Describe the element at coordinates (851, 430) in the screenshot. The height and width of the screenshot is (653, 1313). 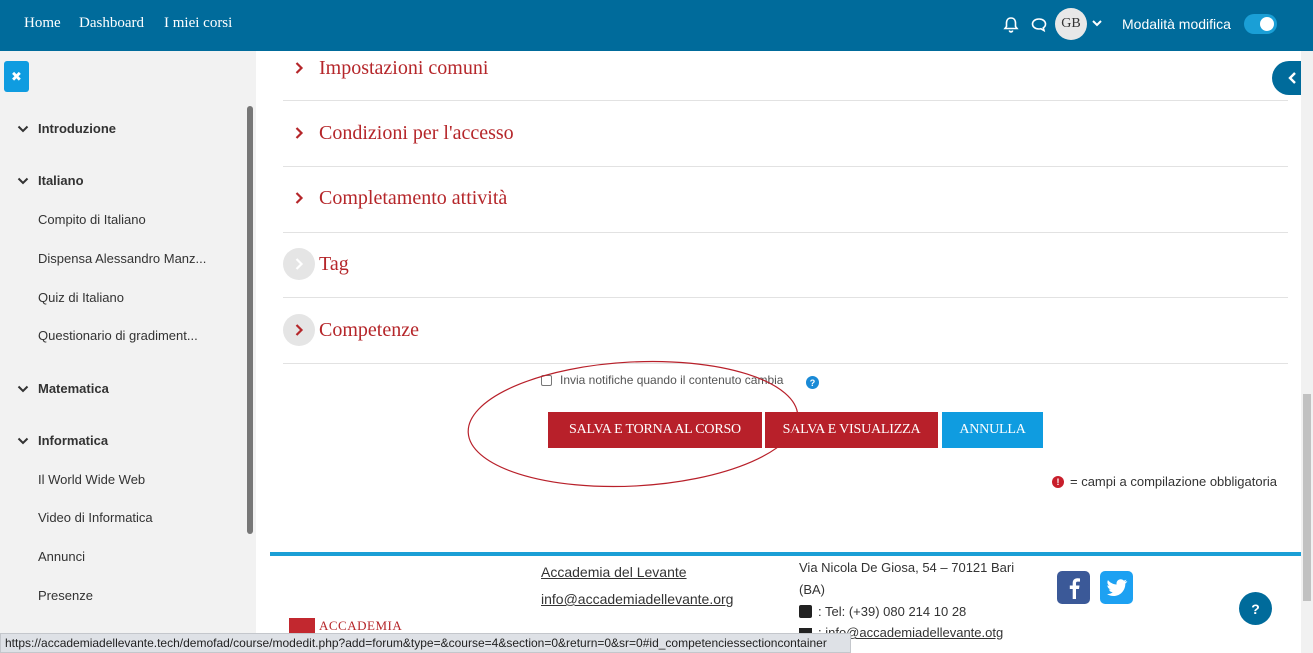
I see `save-and-display-button: SALVA E VISUALIZZA` at that location.